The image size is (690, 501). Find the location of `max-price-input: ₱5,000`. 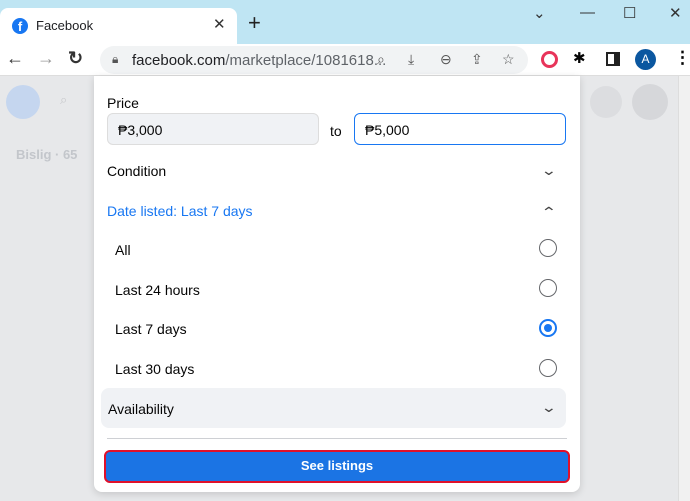

max-price-input: ₱5,000 is located at coordinates (460, 129).